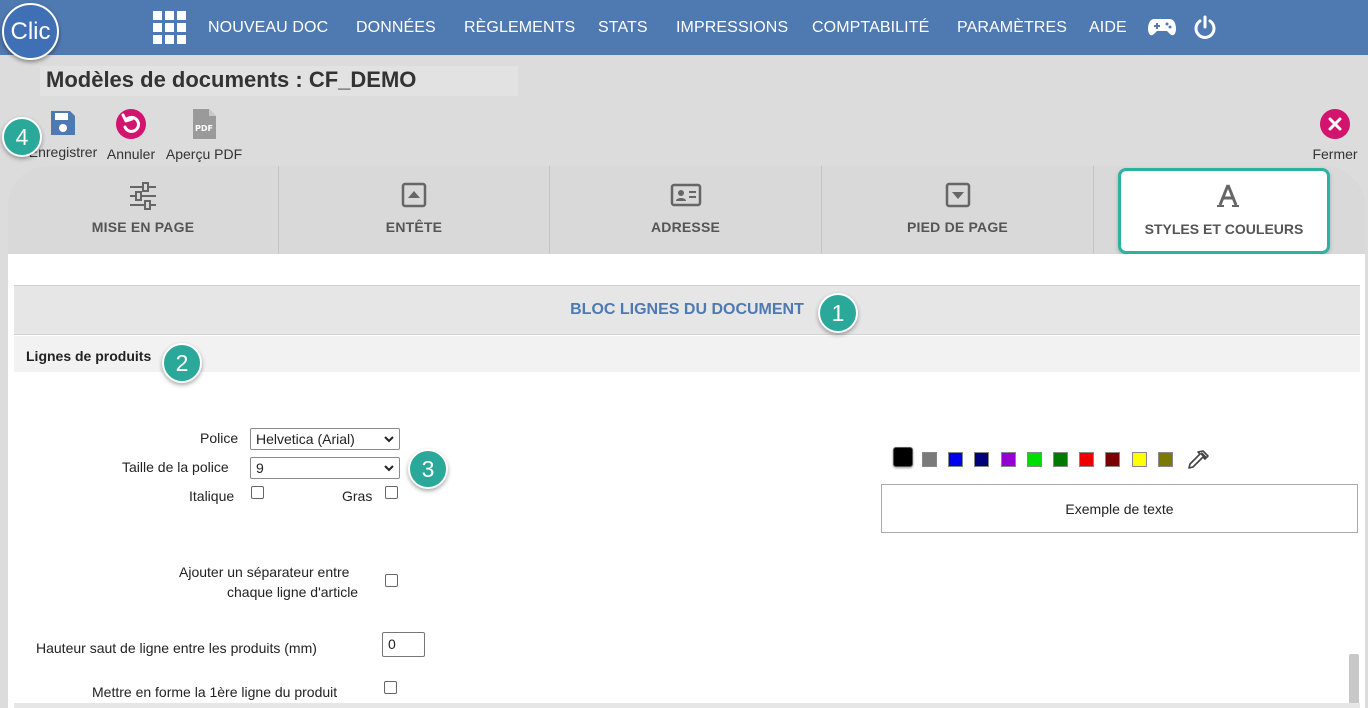  Describe the element at coordinates (403, 644) in the screenshot. I see `line-spacing-input: 0` at that location.